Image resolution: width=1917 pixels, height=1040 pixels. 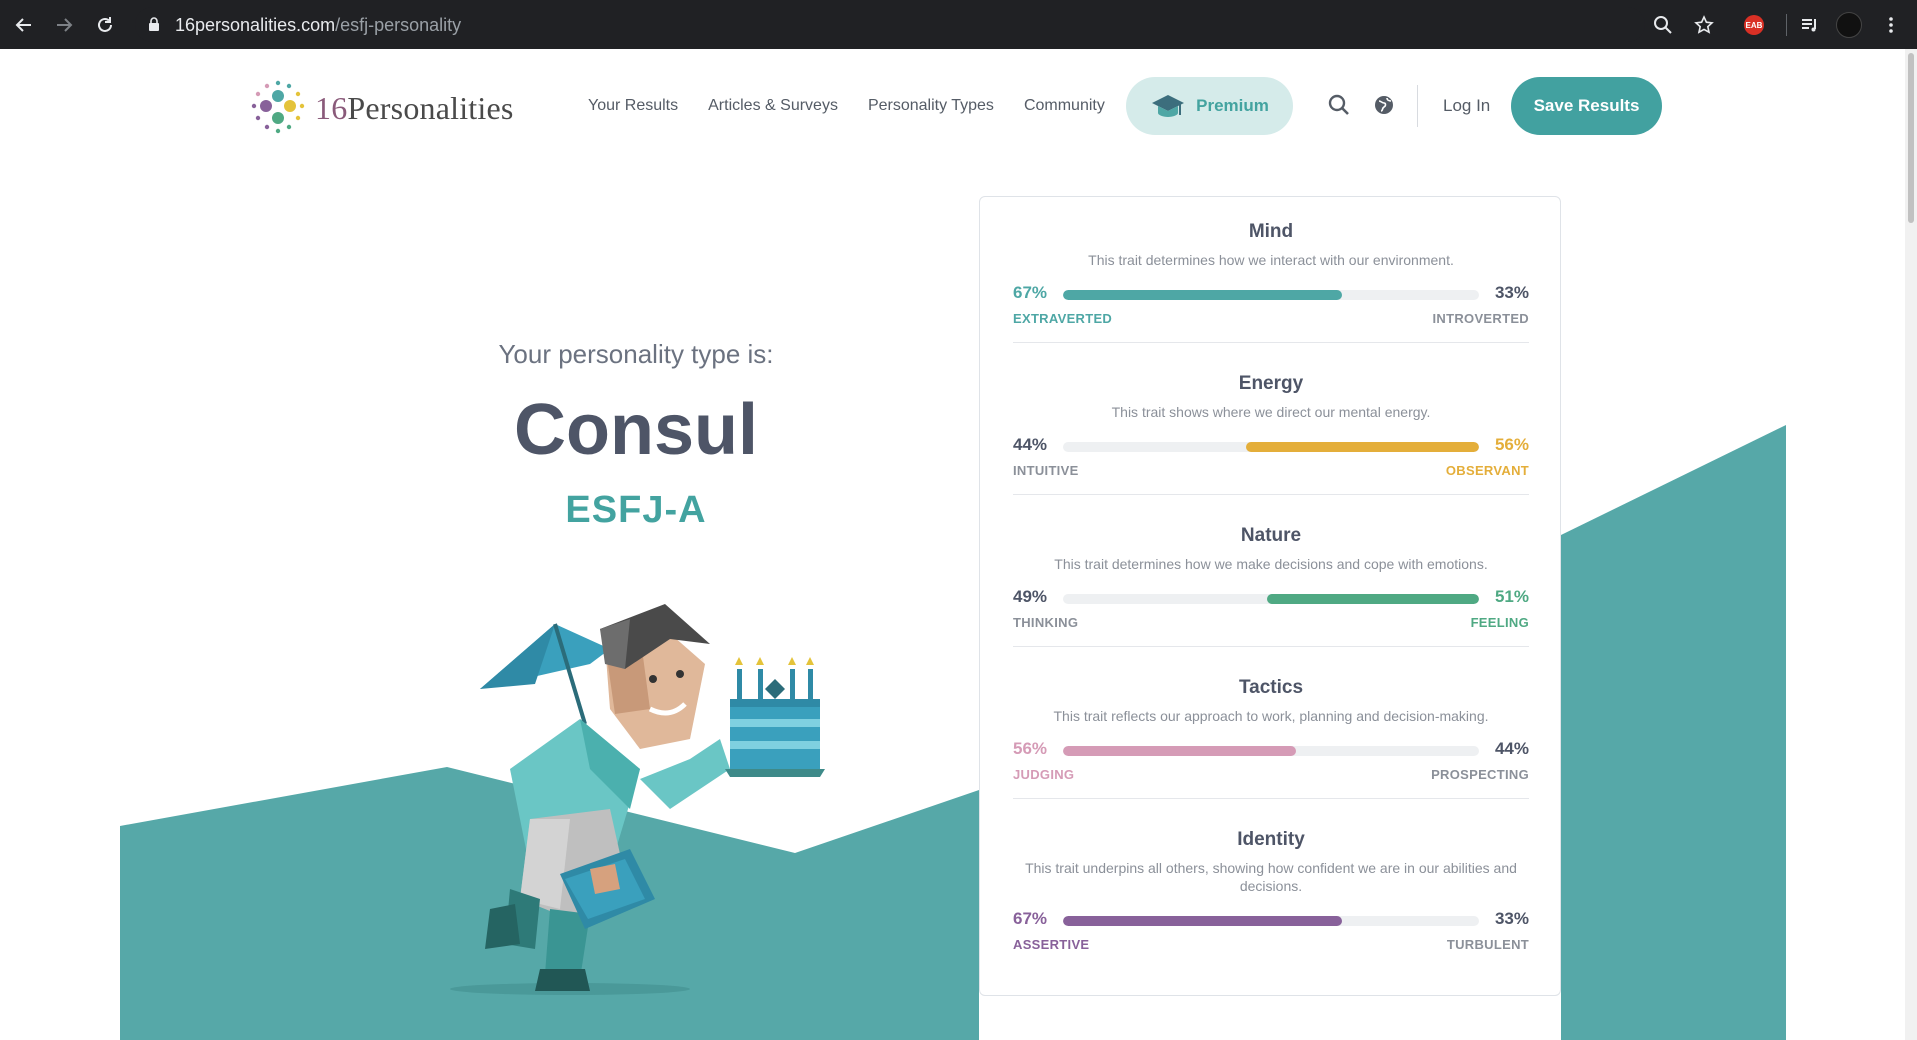 I want to click on url-text: 16personalities.com/esfj-personality, so click(x=318, y=25).